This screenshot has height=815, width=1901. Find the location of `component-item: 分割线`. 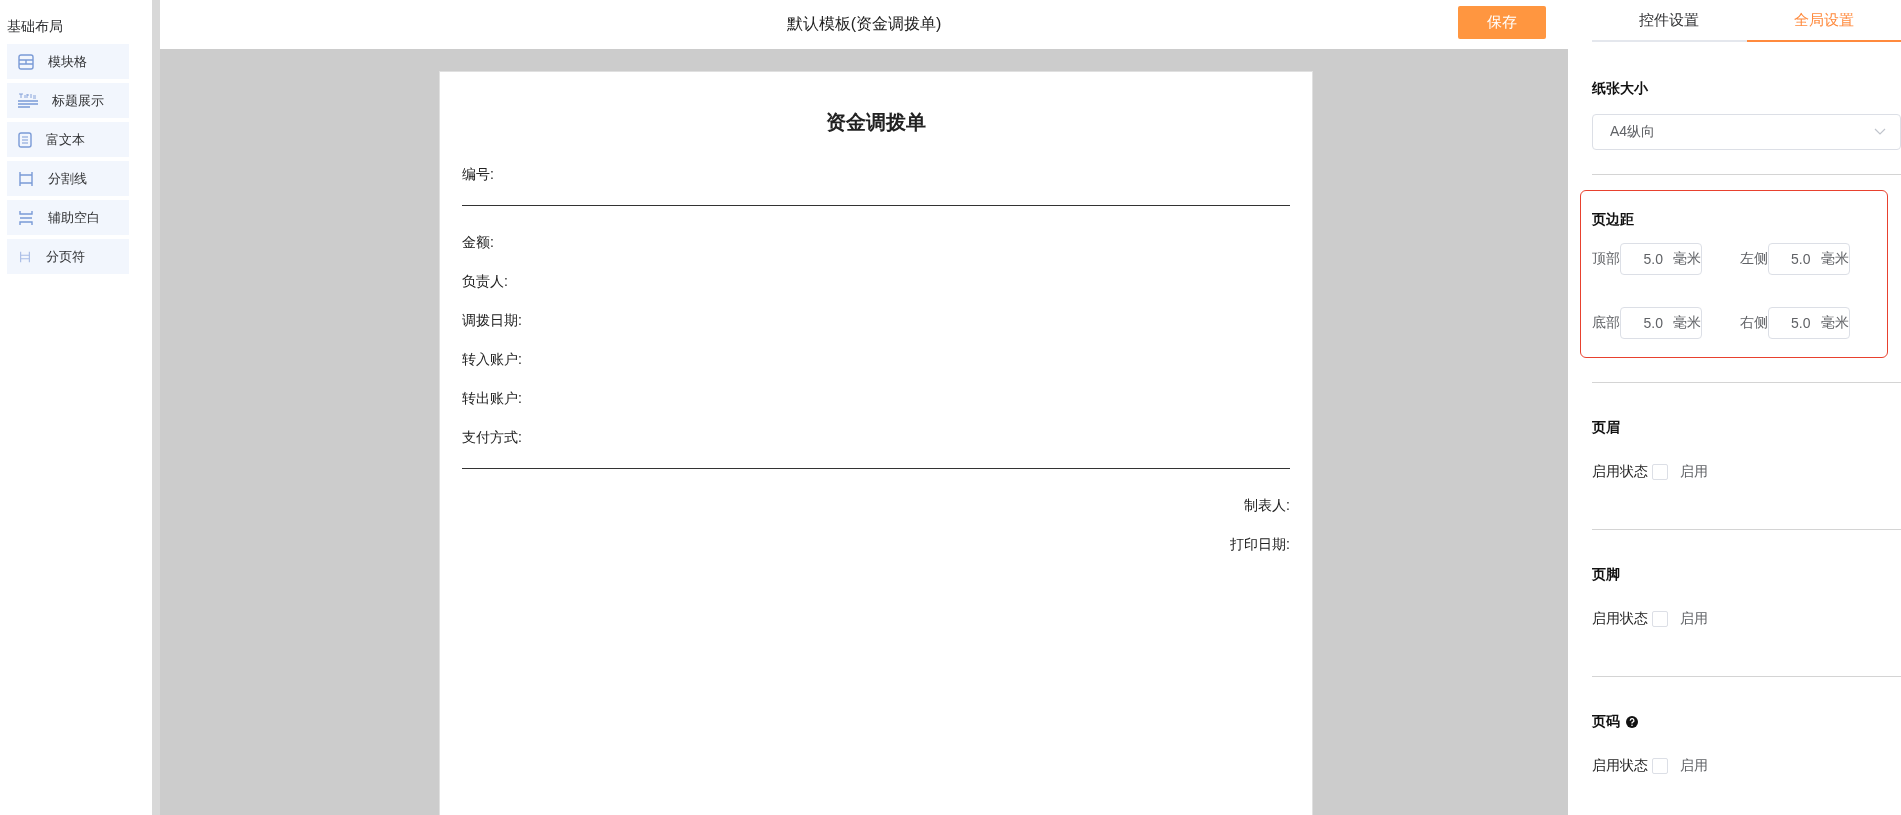

component-item: 分割线 is located at coordinates (68, 178).